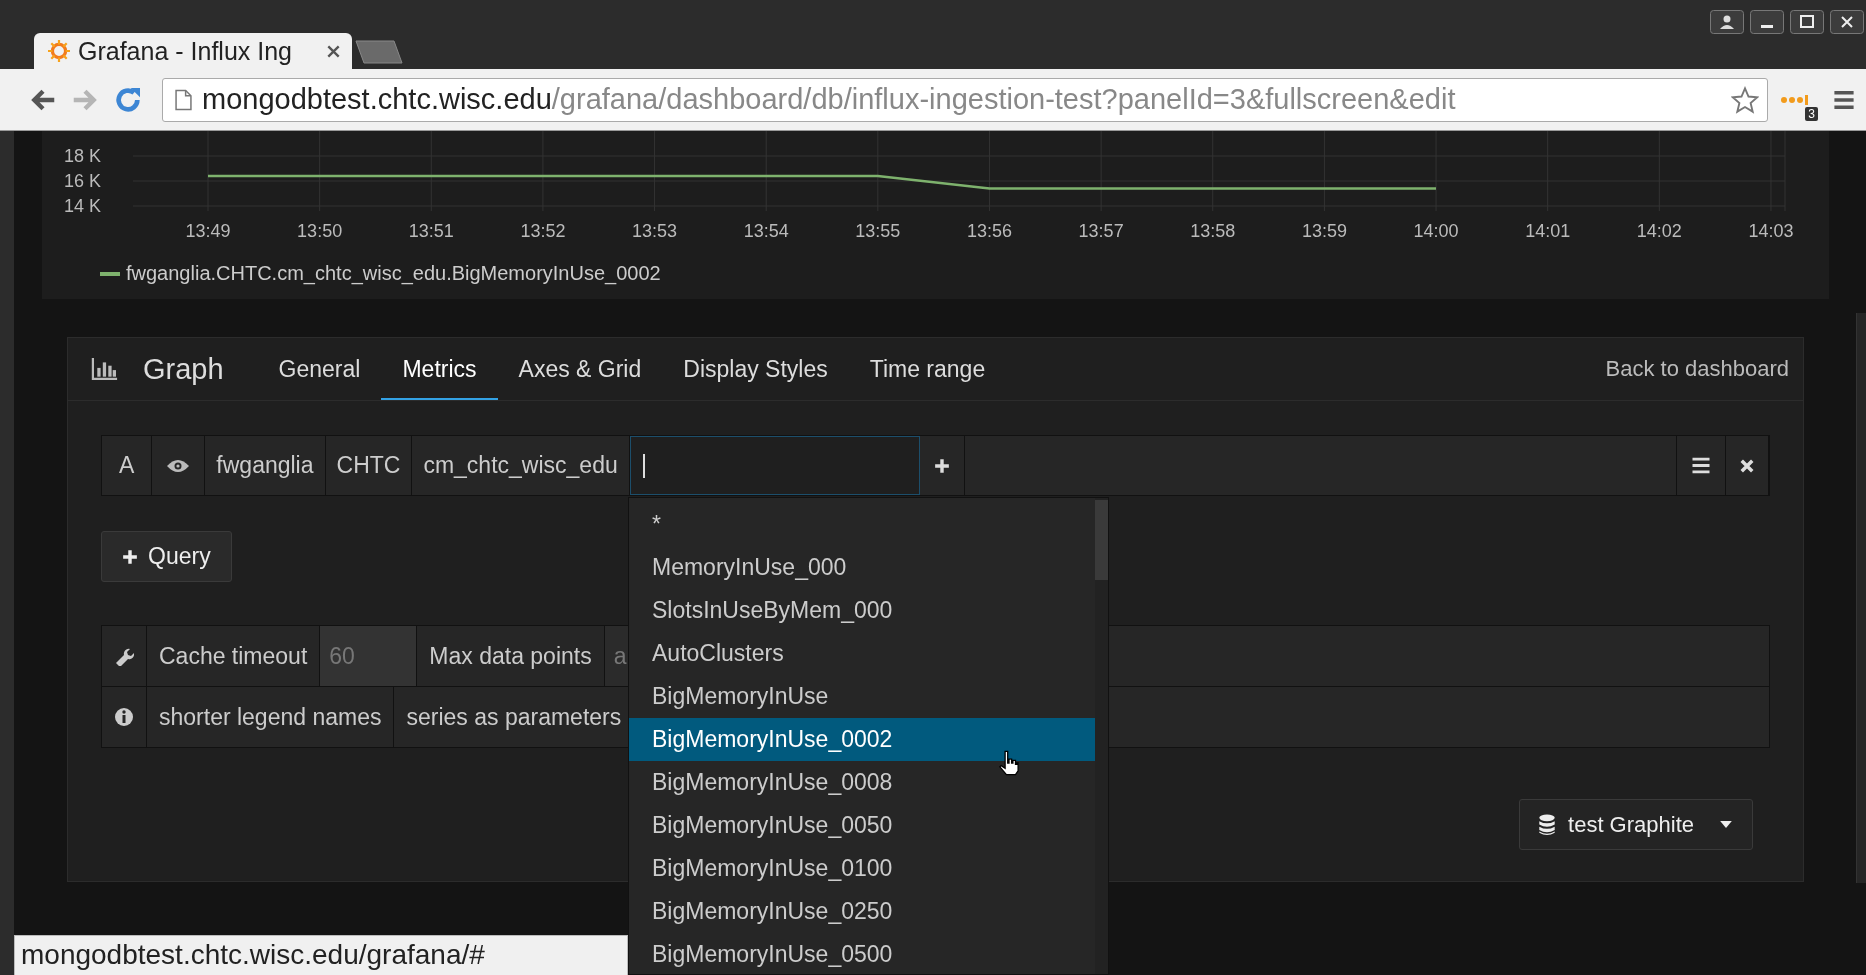 This screenshot has width=1866, height=975. What do you see at coordinates (439, 370) in the screenshot?
I see `editor-tab: Metrics` at bounding box center [439, 370].